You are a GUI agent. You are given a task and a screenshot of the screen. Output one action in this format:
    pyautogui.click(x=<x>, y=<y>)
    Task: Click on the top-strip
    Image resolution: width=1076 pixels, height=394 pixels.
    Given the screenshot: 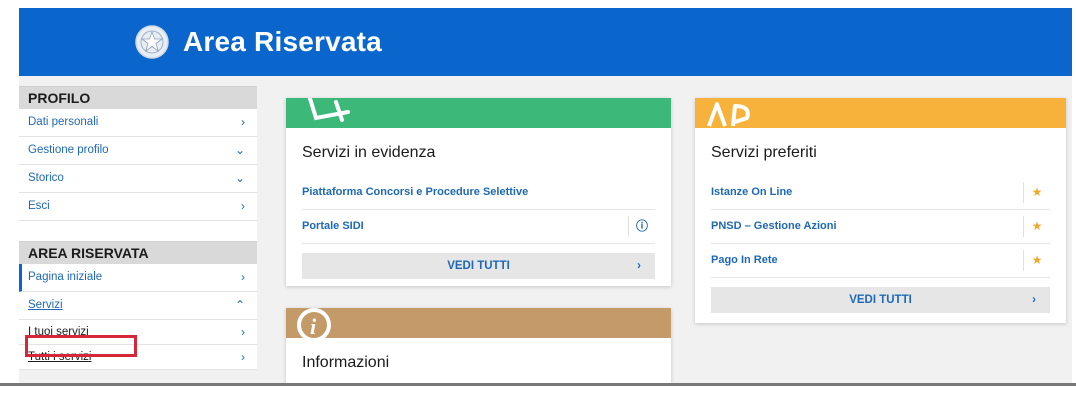 What is the action you would take?
    pyautogui.click(x=538, y=4)
    